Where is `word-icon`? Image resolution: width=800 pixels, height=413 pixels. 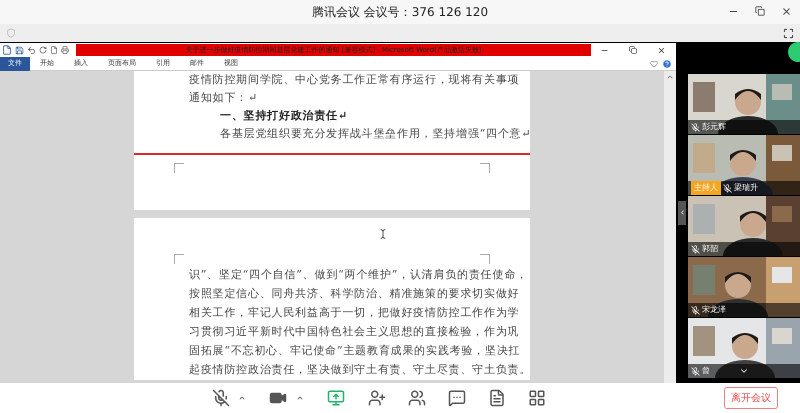
word-icon is located at coordinates (7, 50).